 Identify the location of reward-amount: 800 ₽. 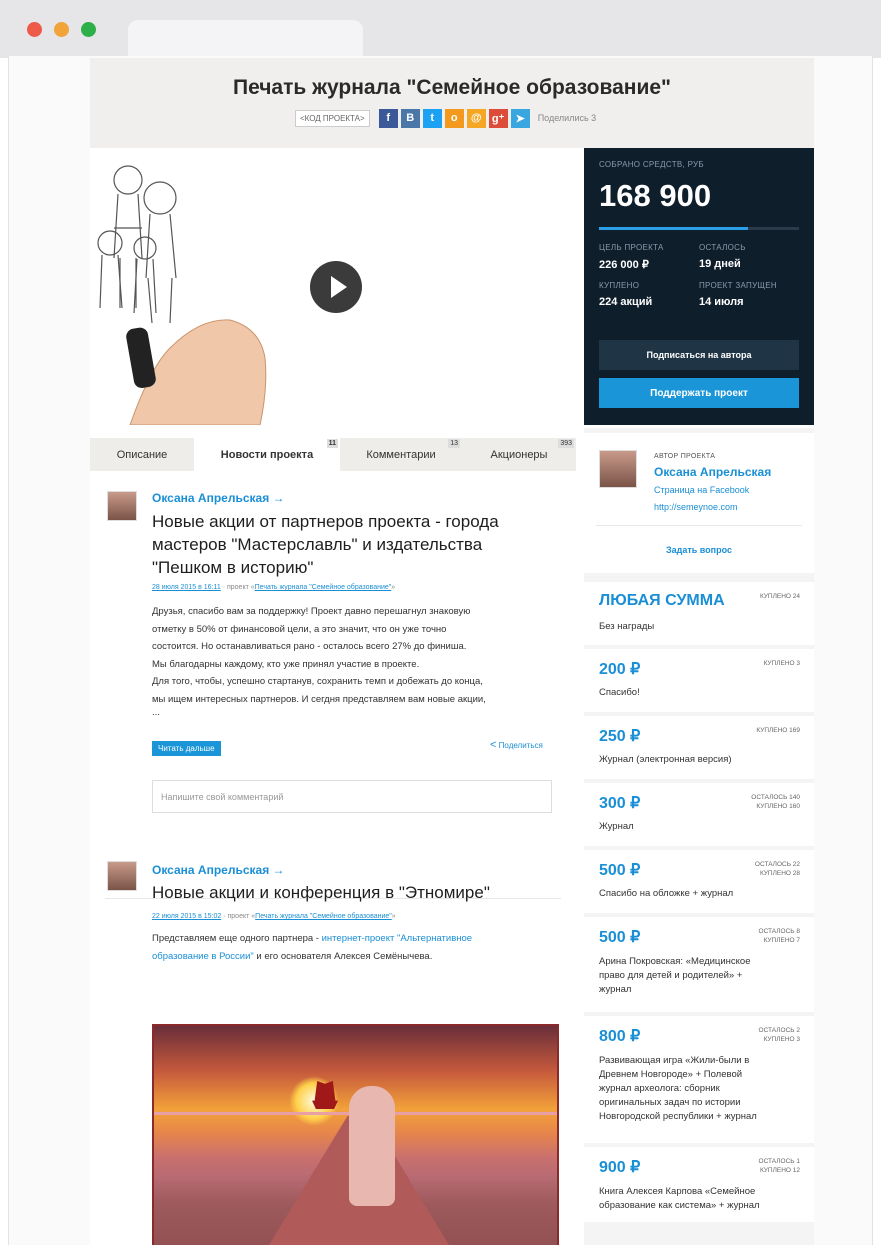
(620, 1036).